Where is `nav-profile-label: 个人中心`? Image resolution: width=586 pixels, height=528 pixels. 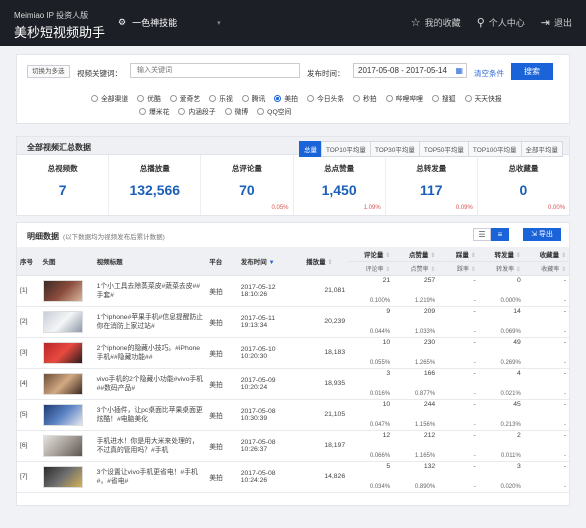
nav-profile-label: 个人中心 is located at coordinates (506, 23).